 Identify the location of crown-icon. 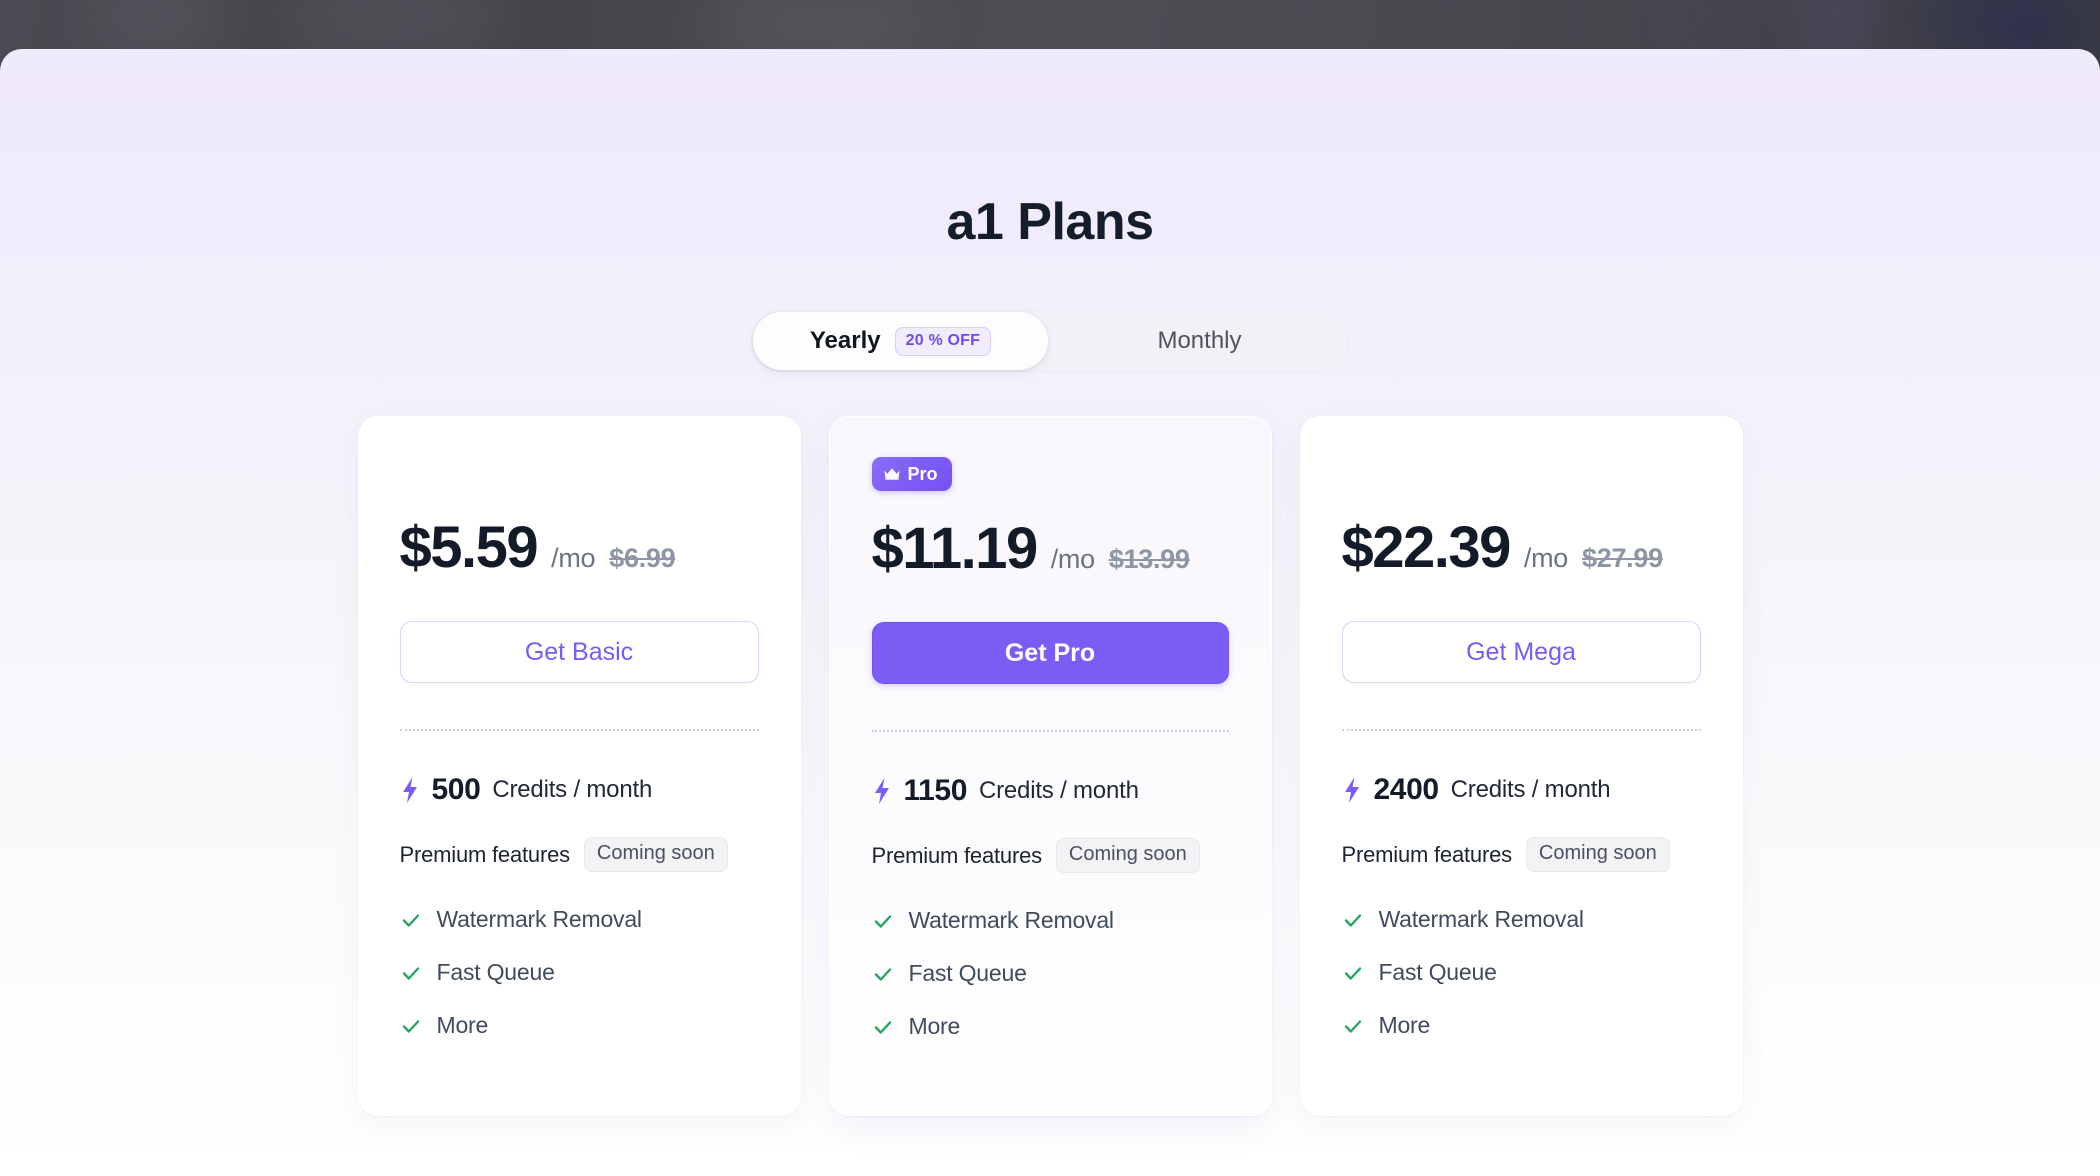
(891, 473).